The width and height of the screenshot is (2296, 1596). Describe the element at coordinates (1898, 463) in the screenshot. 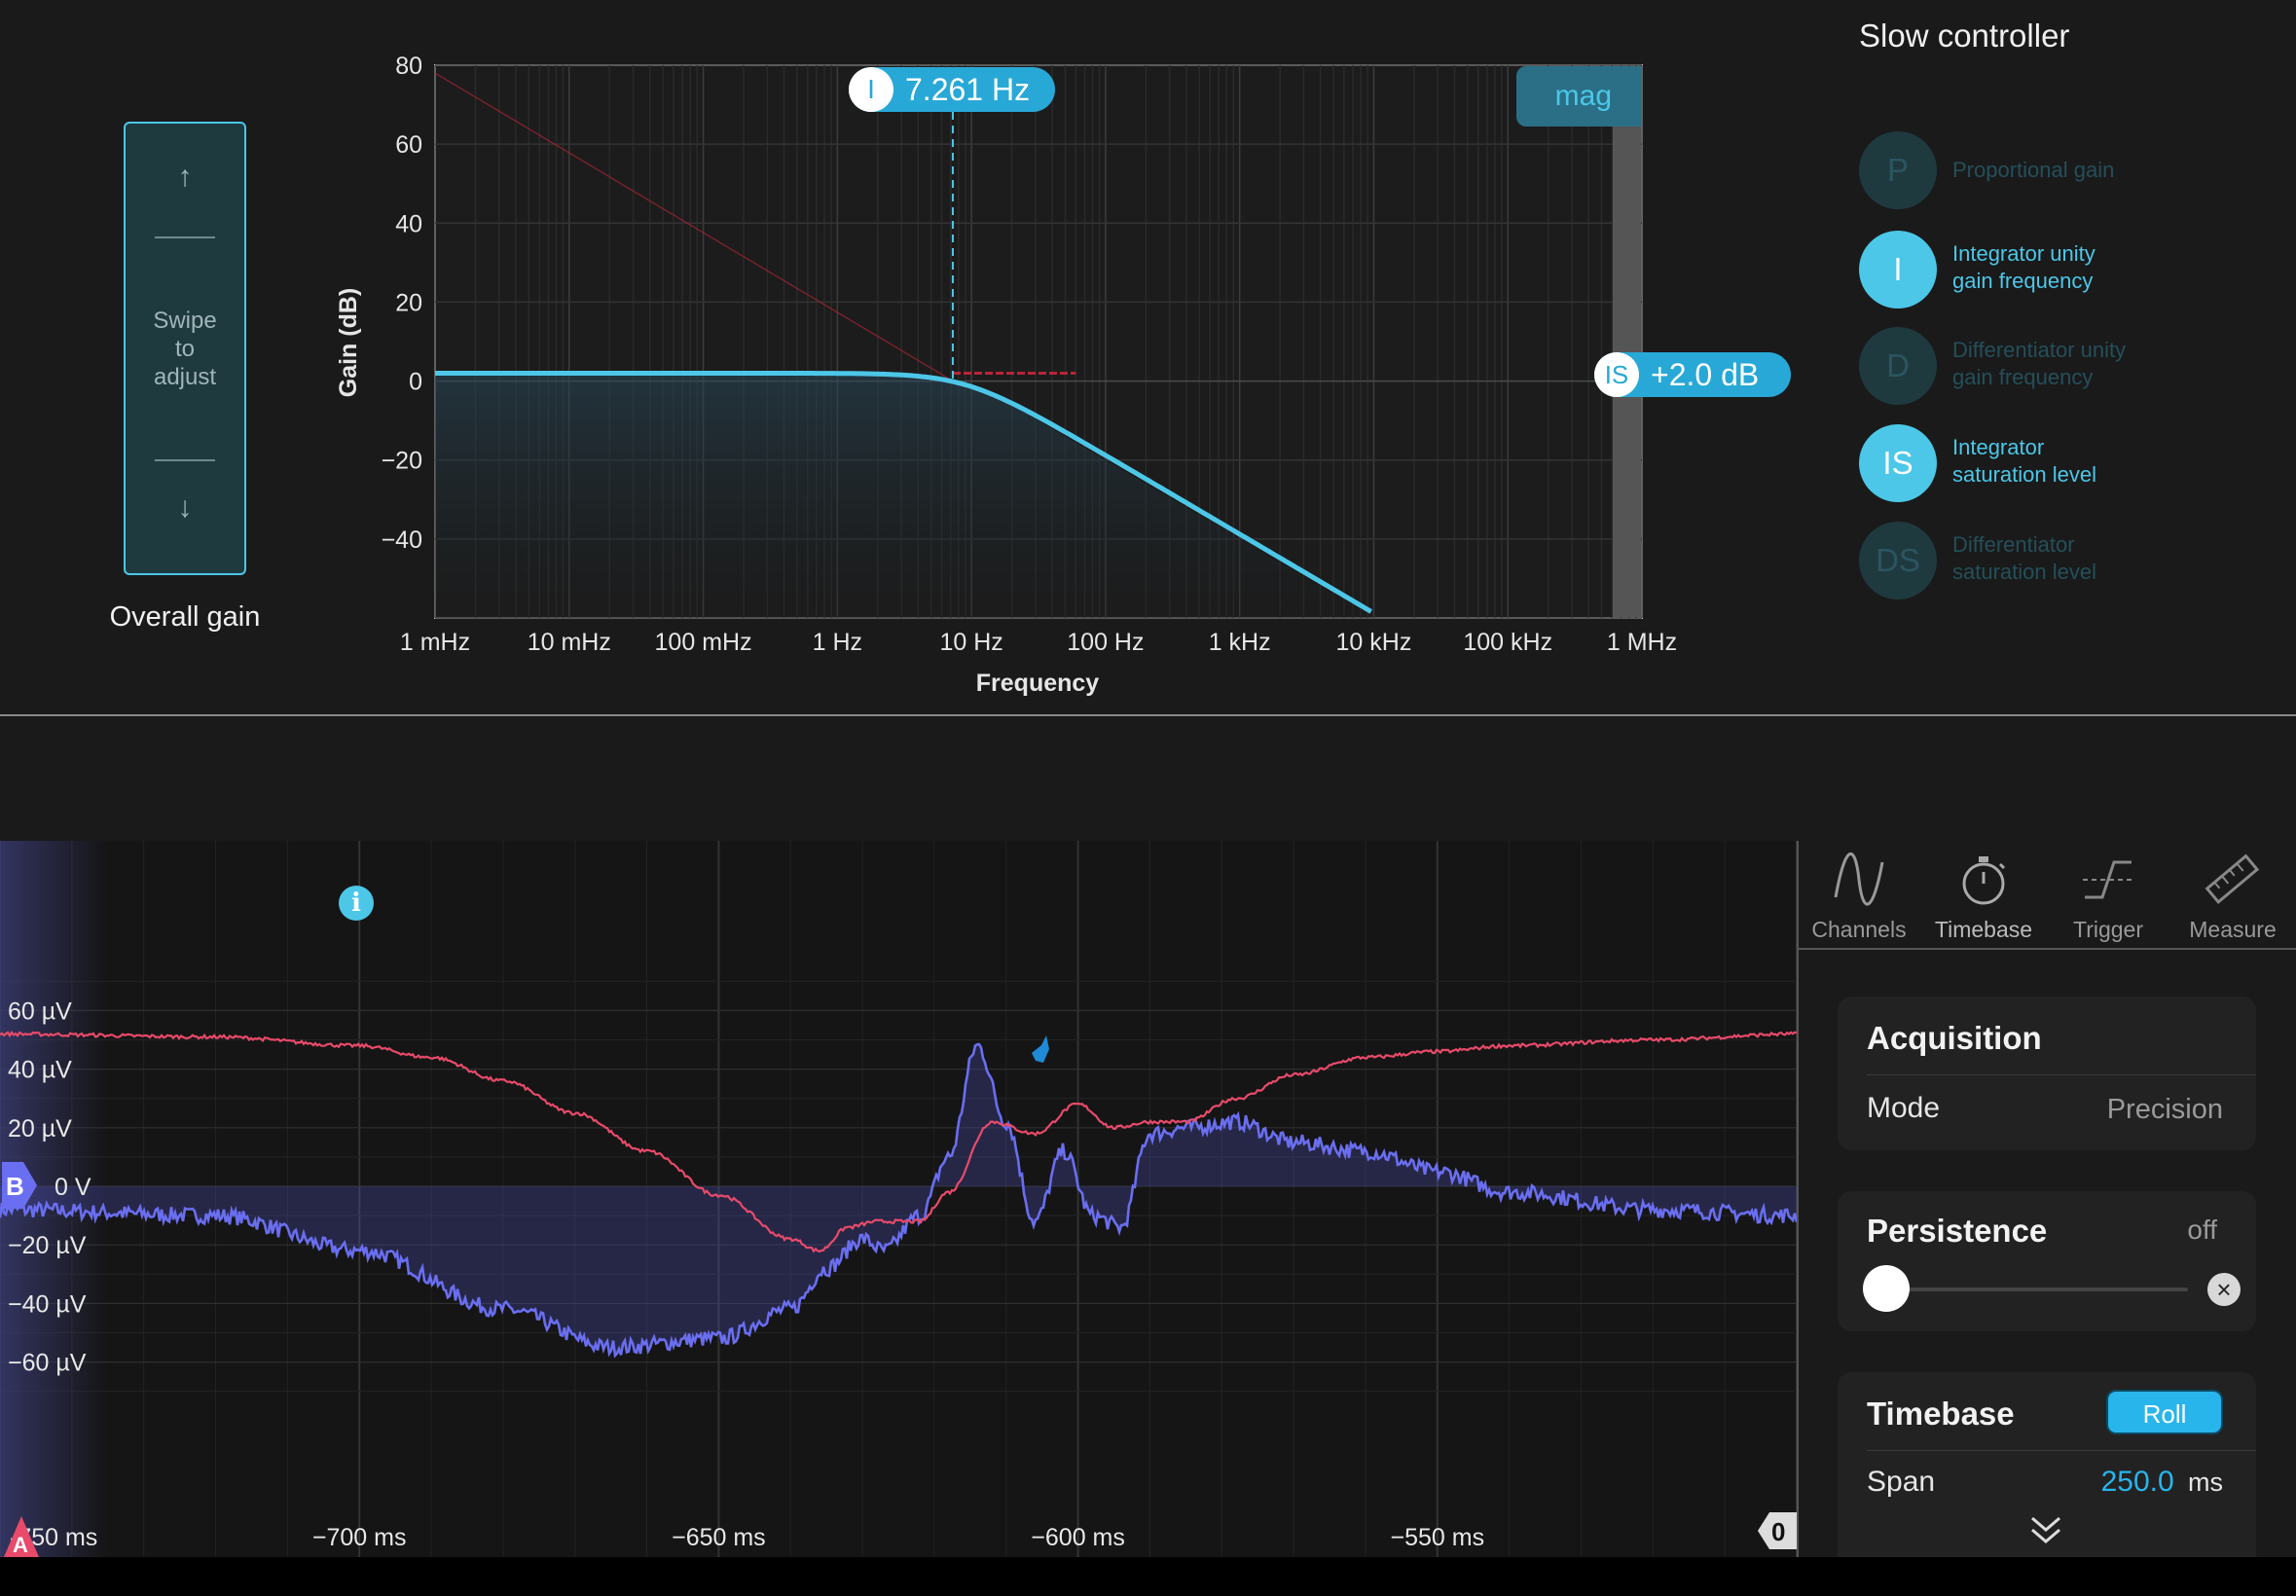

I see `term-badge: IS` at that location.